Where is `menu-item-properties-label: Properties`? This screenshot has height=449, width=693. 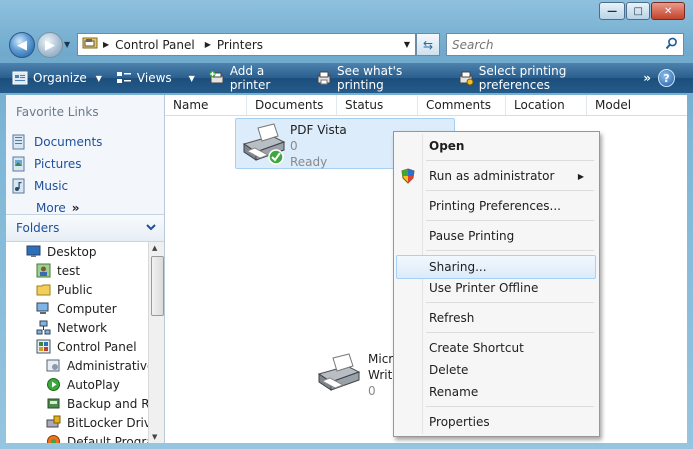
menu-item-properties-label: Properties is located at coordinates (459, 422).